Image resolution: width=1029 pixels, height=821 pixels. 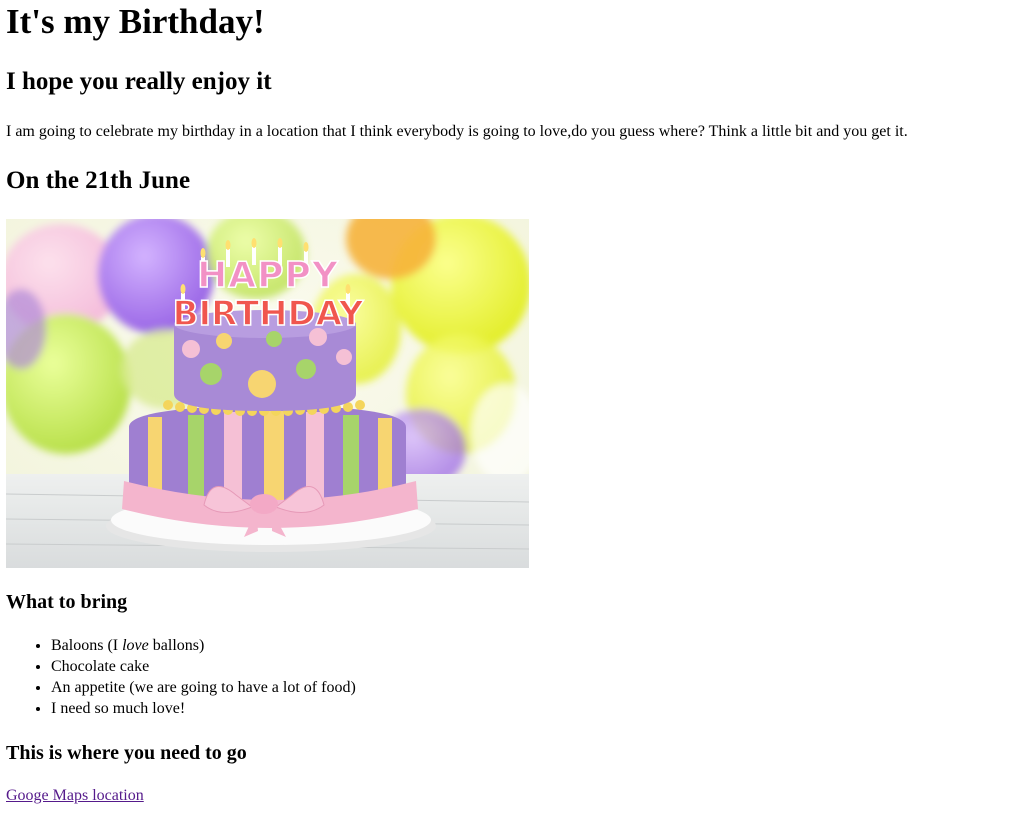 What do you see at coordinates (268, 275) in the screenshot?
I see `cake-text-happy: HAPPY` at bounding box center [268, 275].